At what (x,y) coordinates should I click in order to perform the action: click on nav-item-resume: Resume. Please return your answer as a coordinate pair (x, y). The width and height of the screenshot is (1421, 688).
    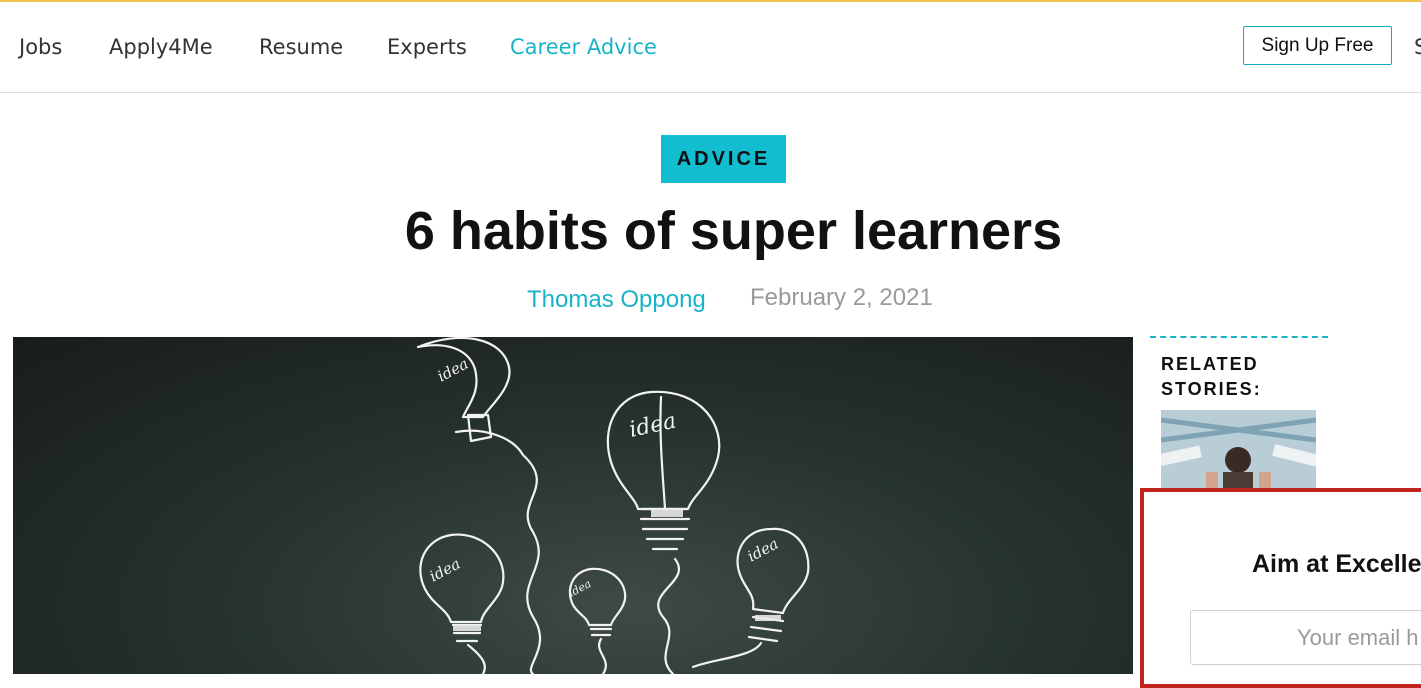
    Looking at the image, I should click on (301, 47).